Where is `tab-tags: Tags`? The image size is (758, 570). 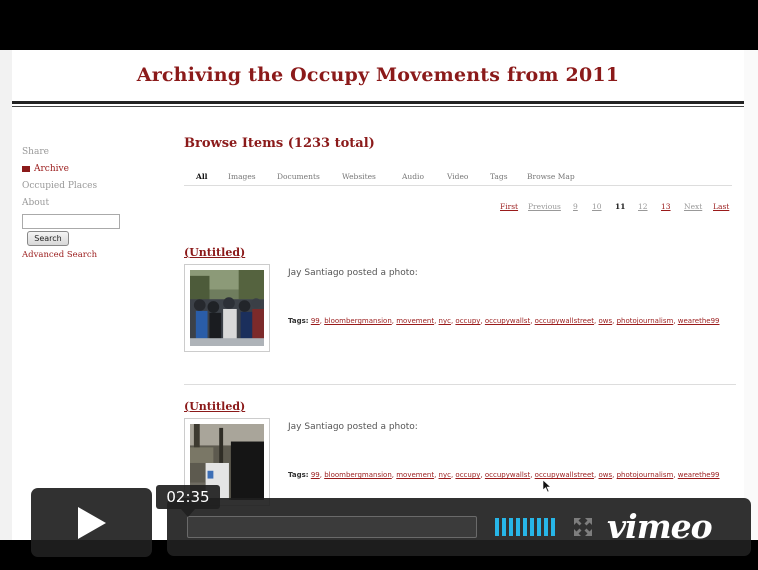
tab-tags: Tags is located at coordinates (499, 176).